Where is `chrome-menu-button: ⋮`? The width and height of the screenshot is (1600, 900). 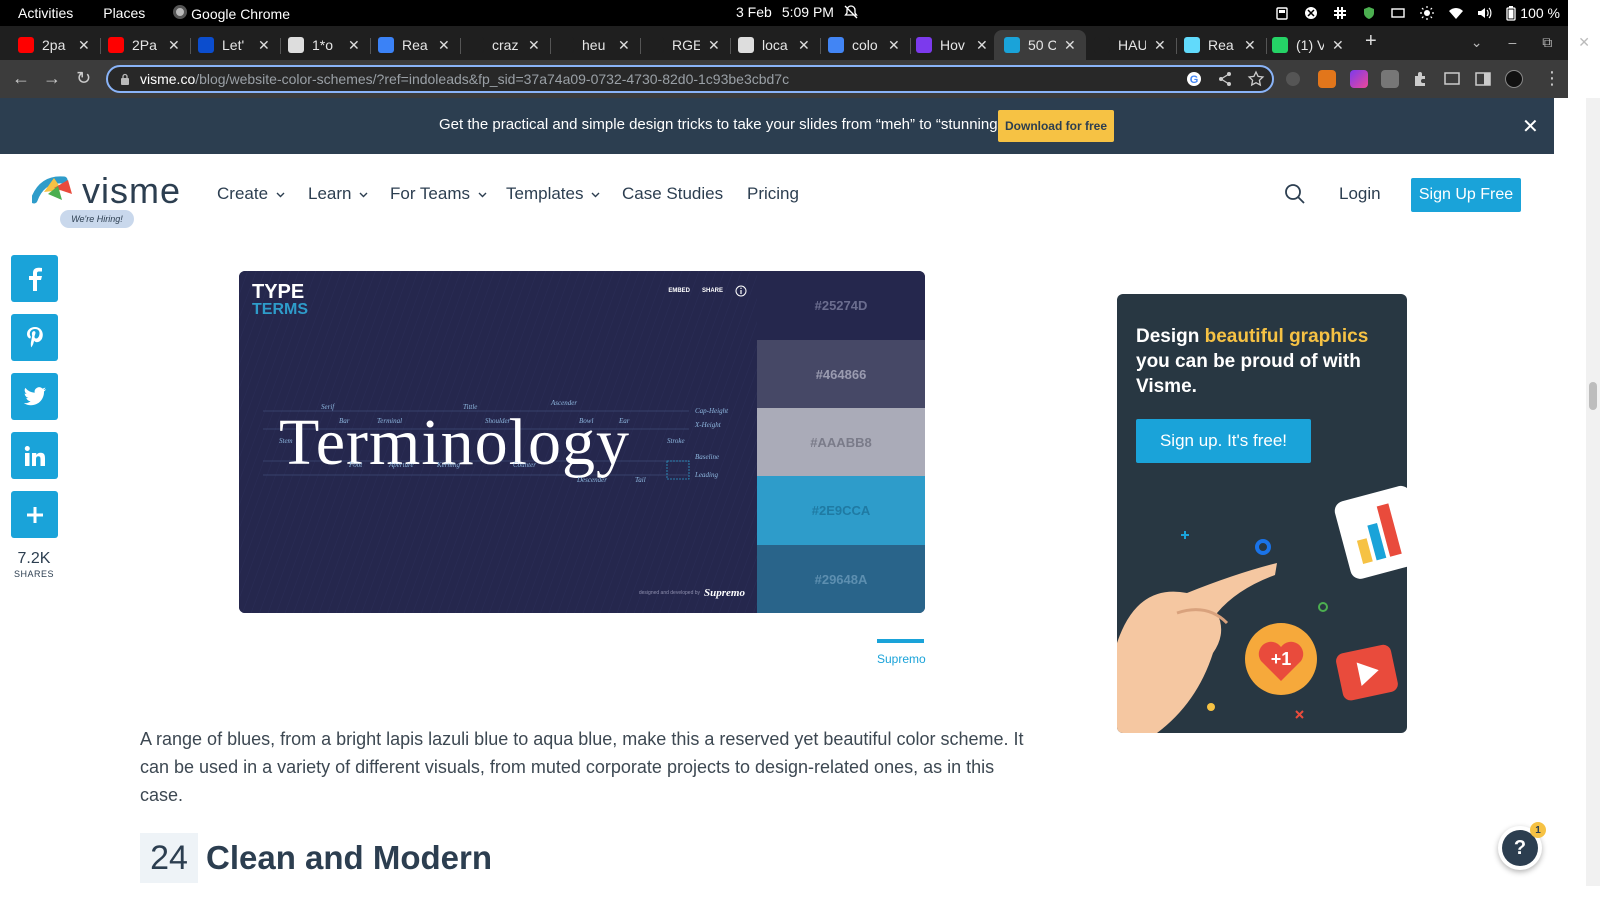 chrome-menu-button: ⋮ is located at coordinates (1552, 78).